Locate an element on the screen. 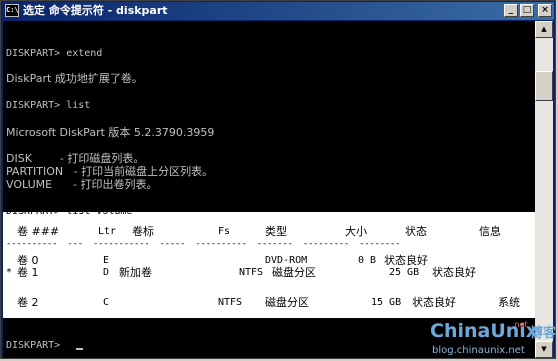  cmd-app-icon: C:\ is located at coordinates (12, 10).